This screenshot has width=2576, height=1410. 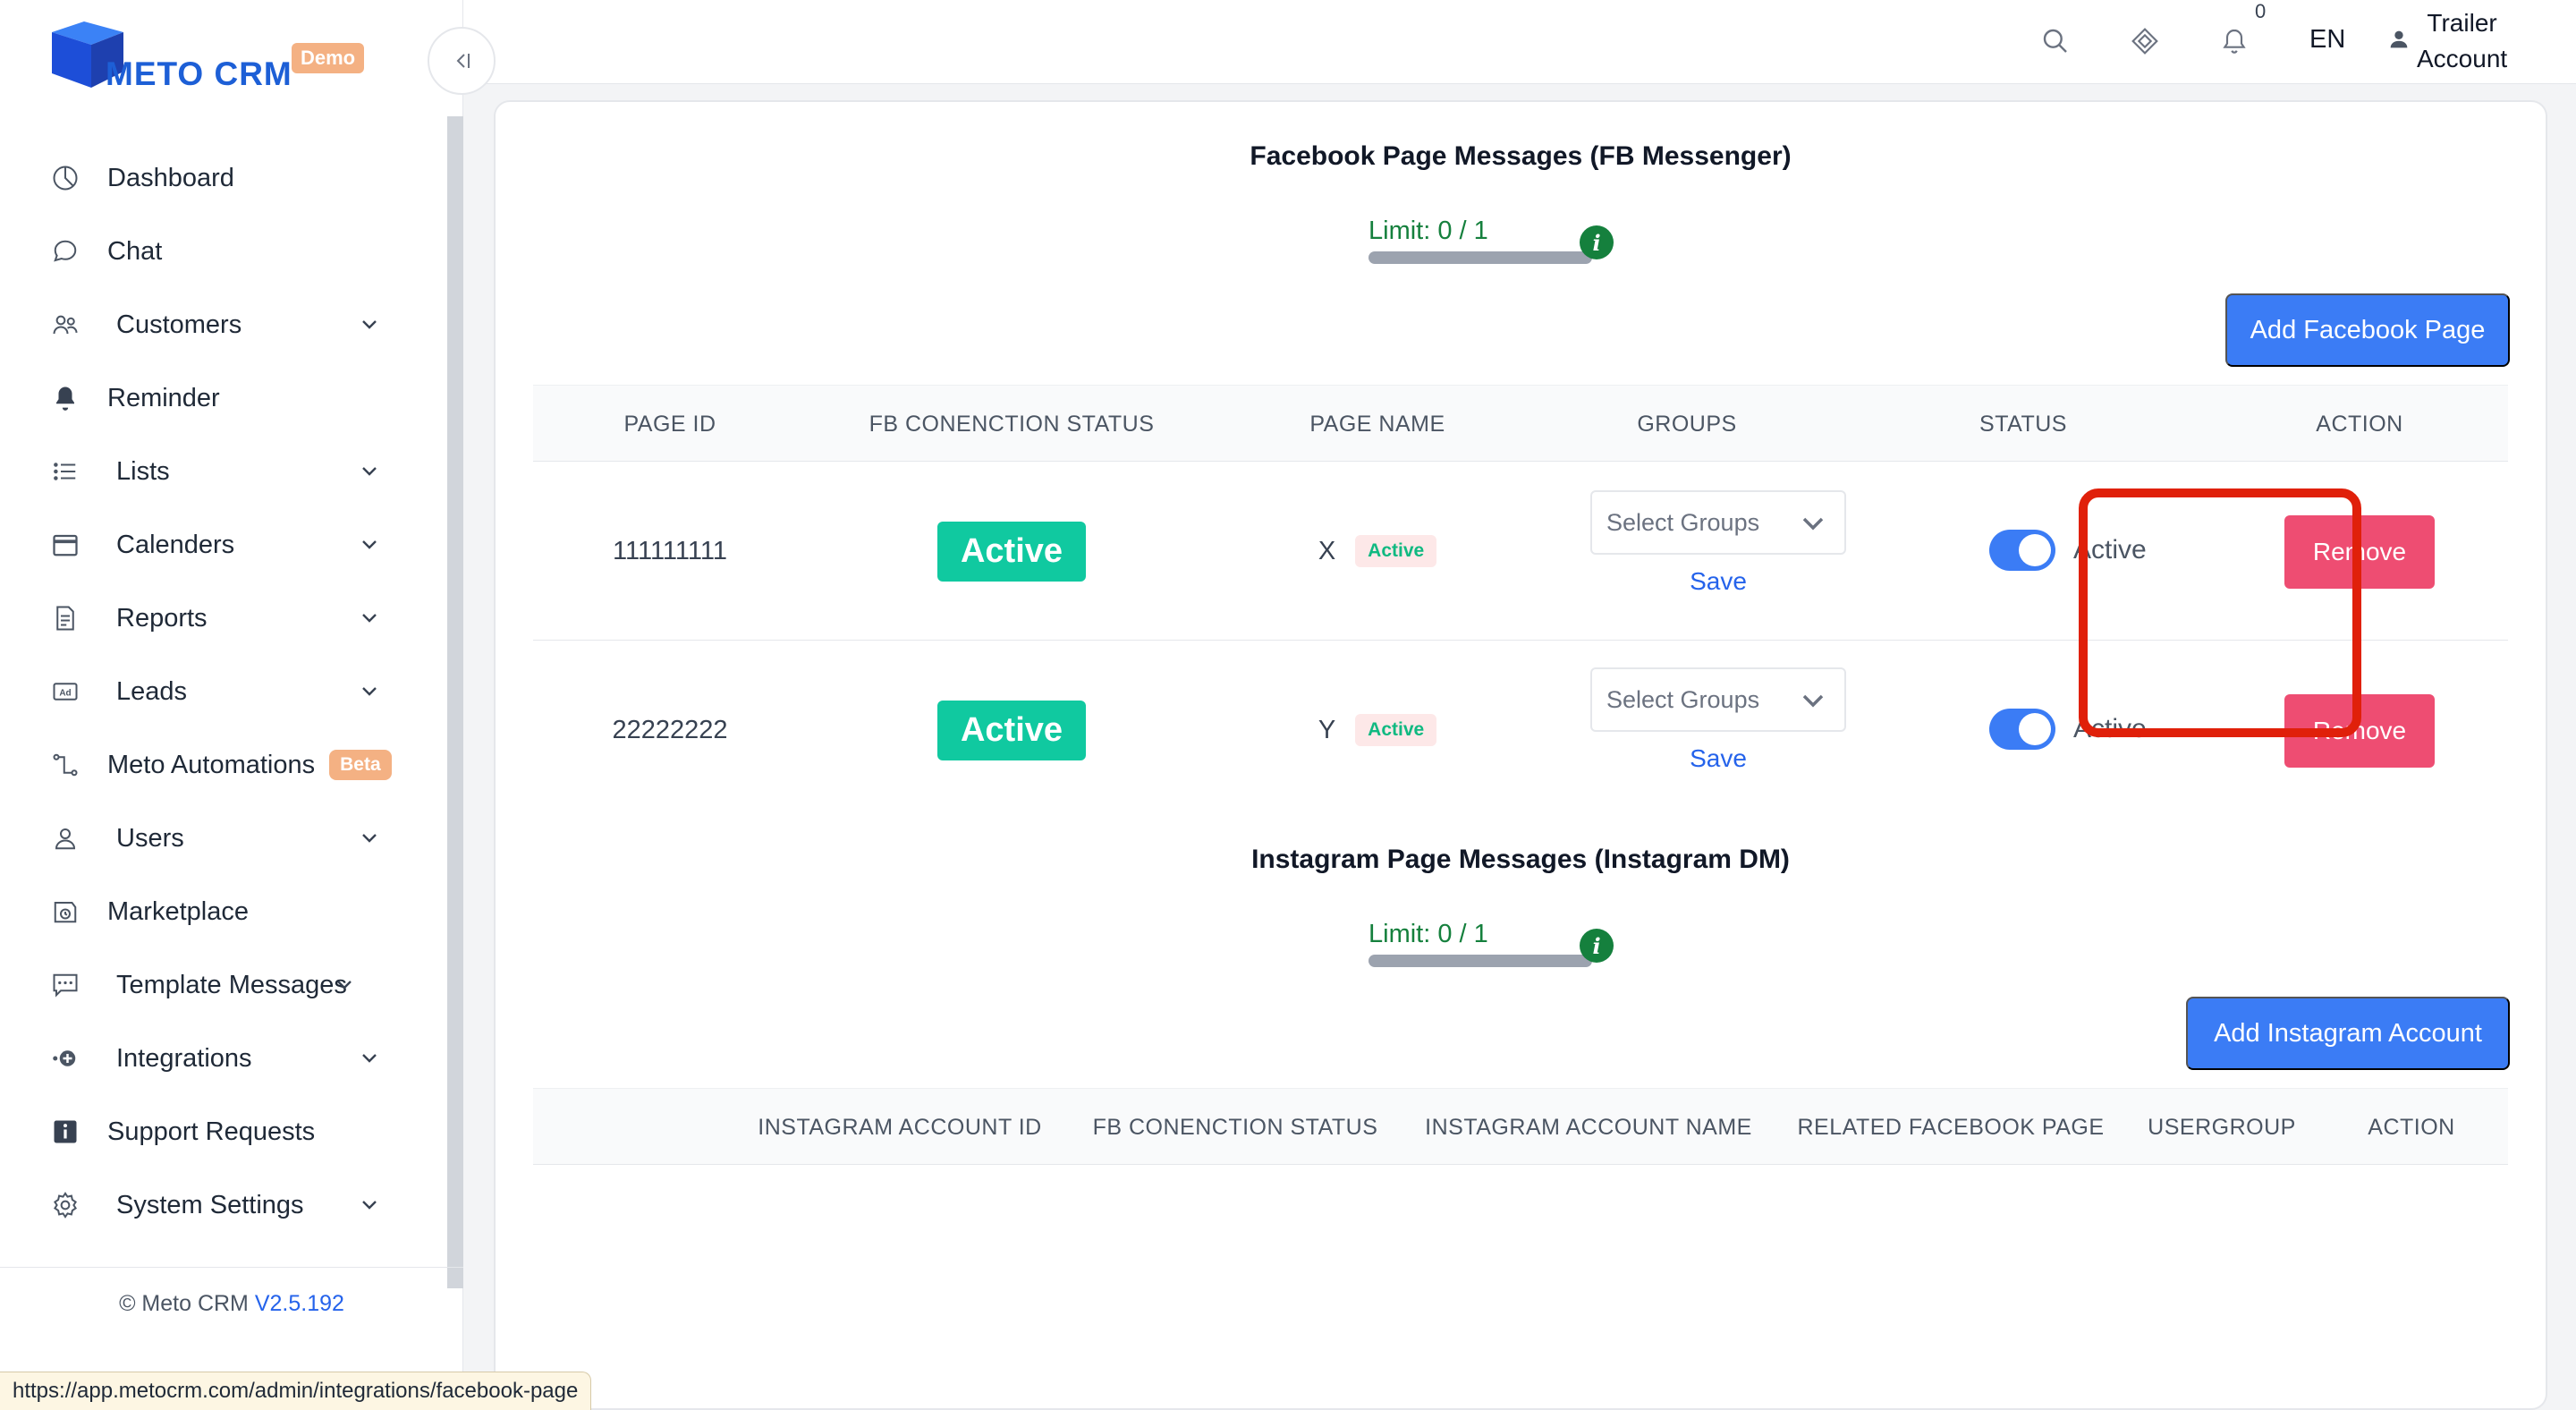 I want to click on sidebar-item-customers: Customers, so click(x=210, y=325).